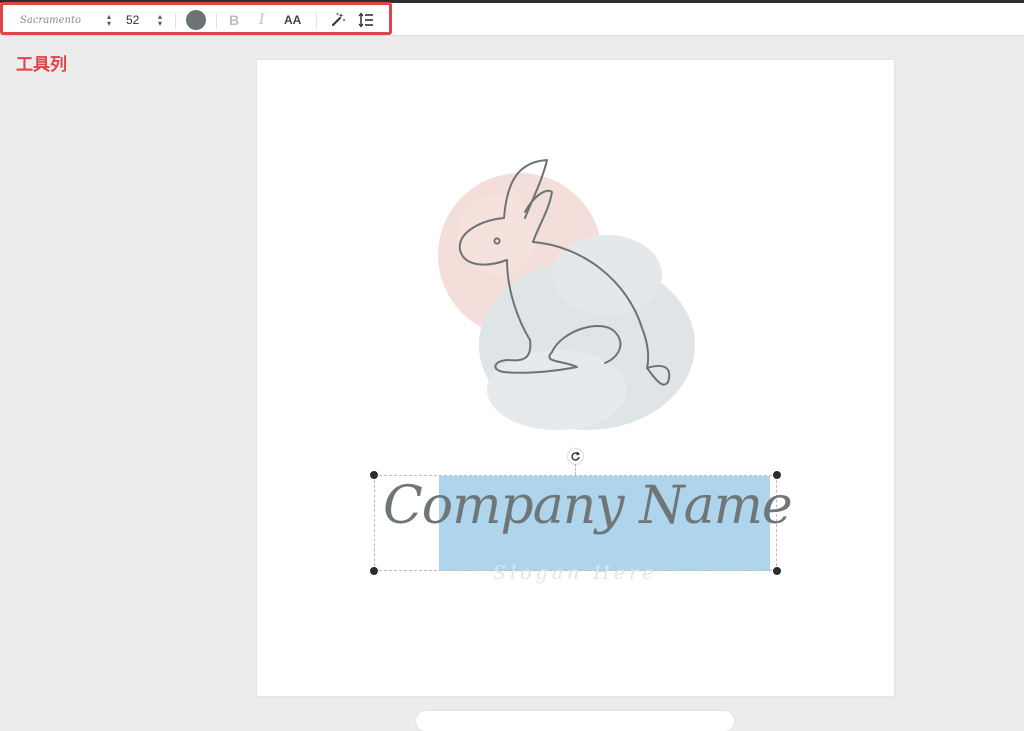  I want to click on company-name-text: Company Name, so click(588, 506).